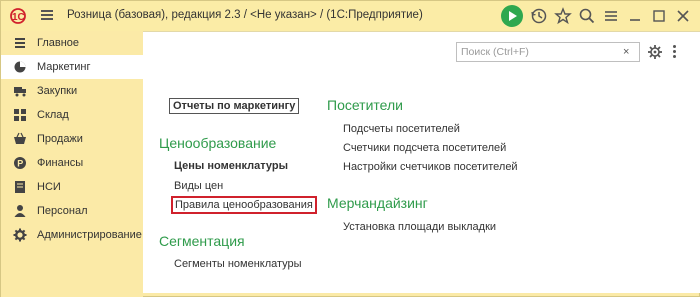  What do you see at coordinates (626, 52) in the screenshot?
I see `clear-search-button: ×` at bounding box center [626, 52].